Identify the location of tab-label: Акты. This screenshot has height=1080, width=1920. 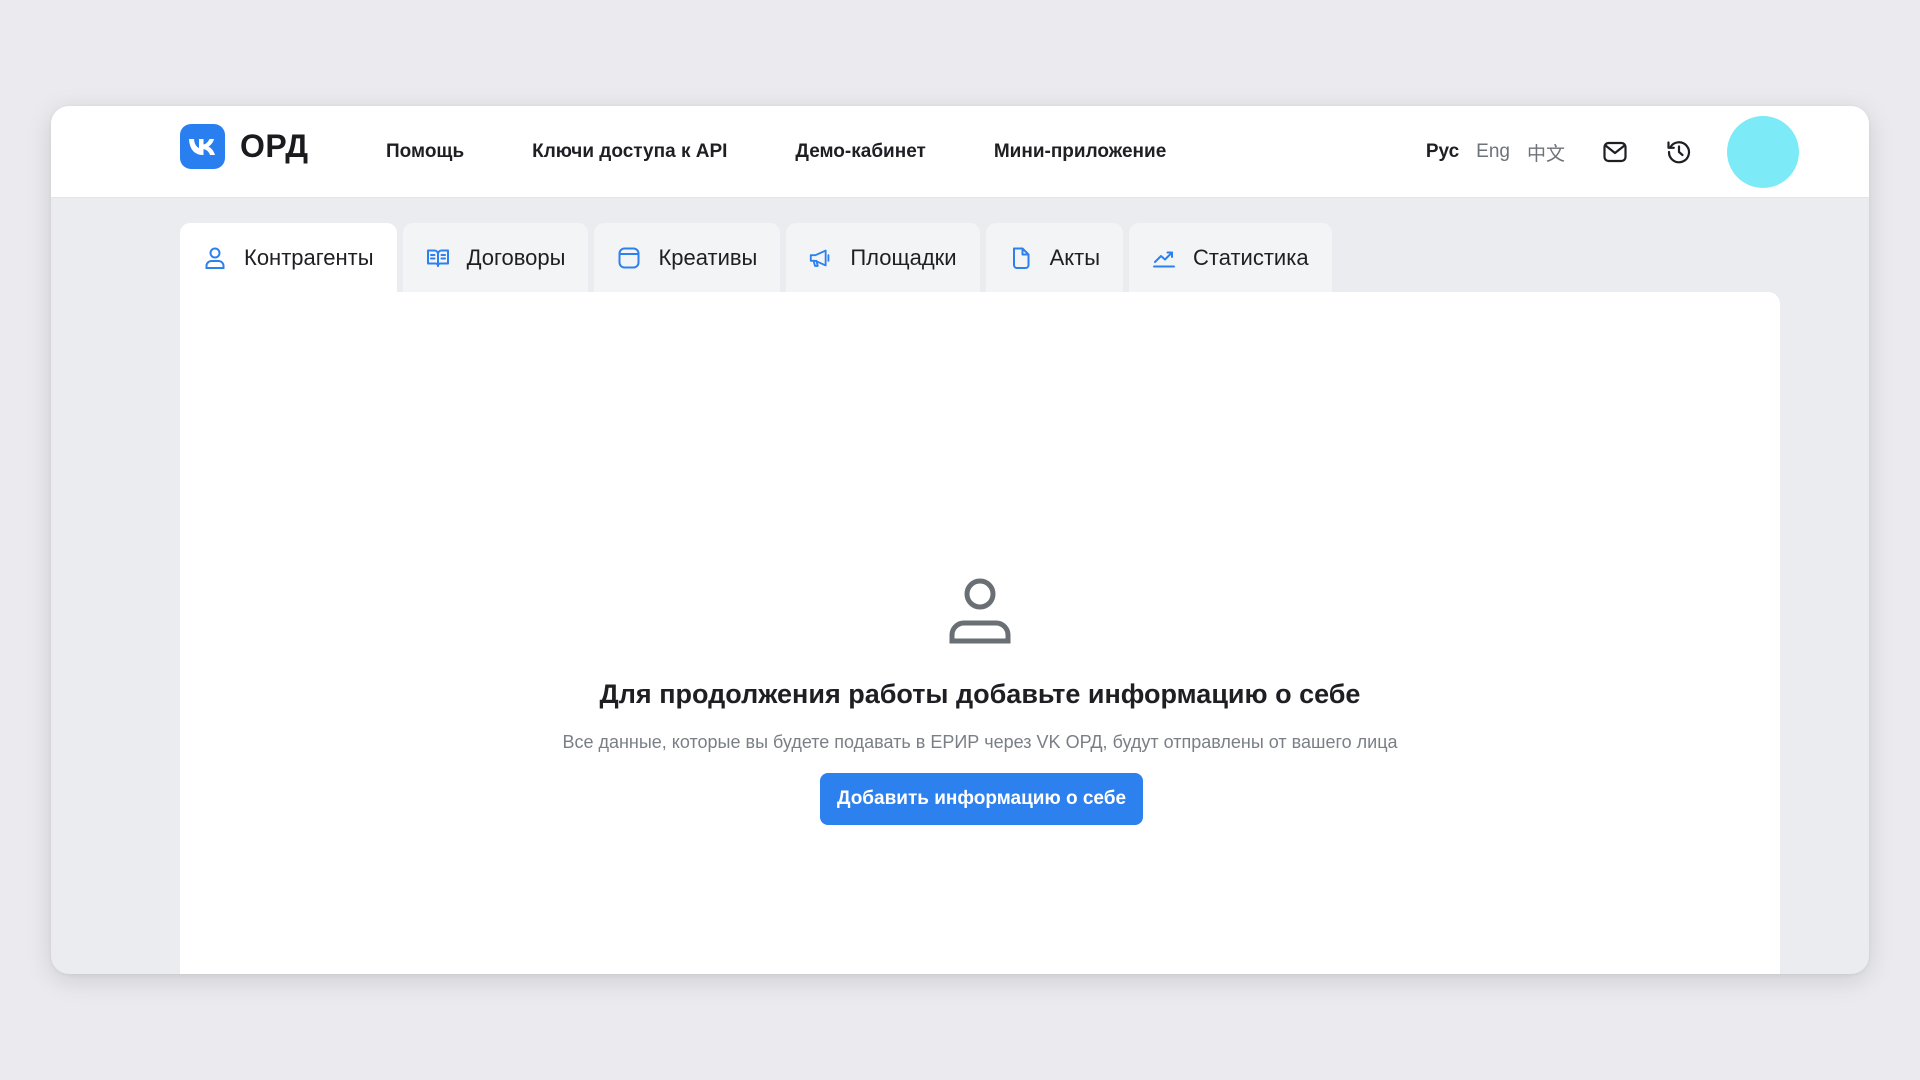
(1075, 257).